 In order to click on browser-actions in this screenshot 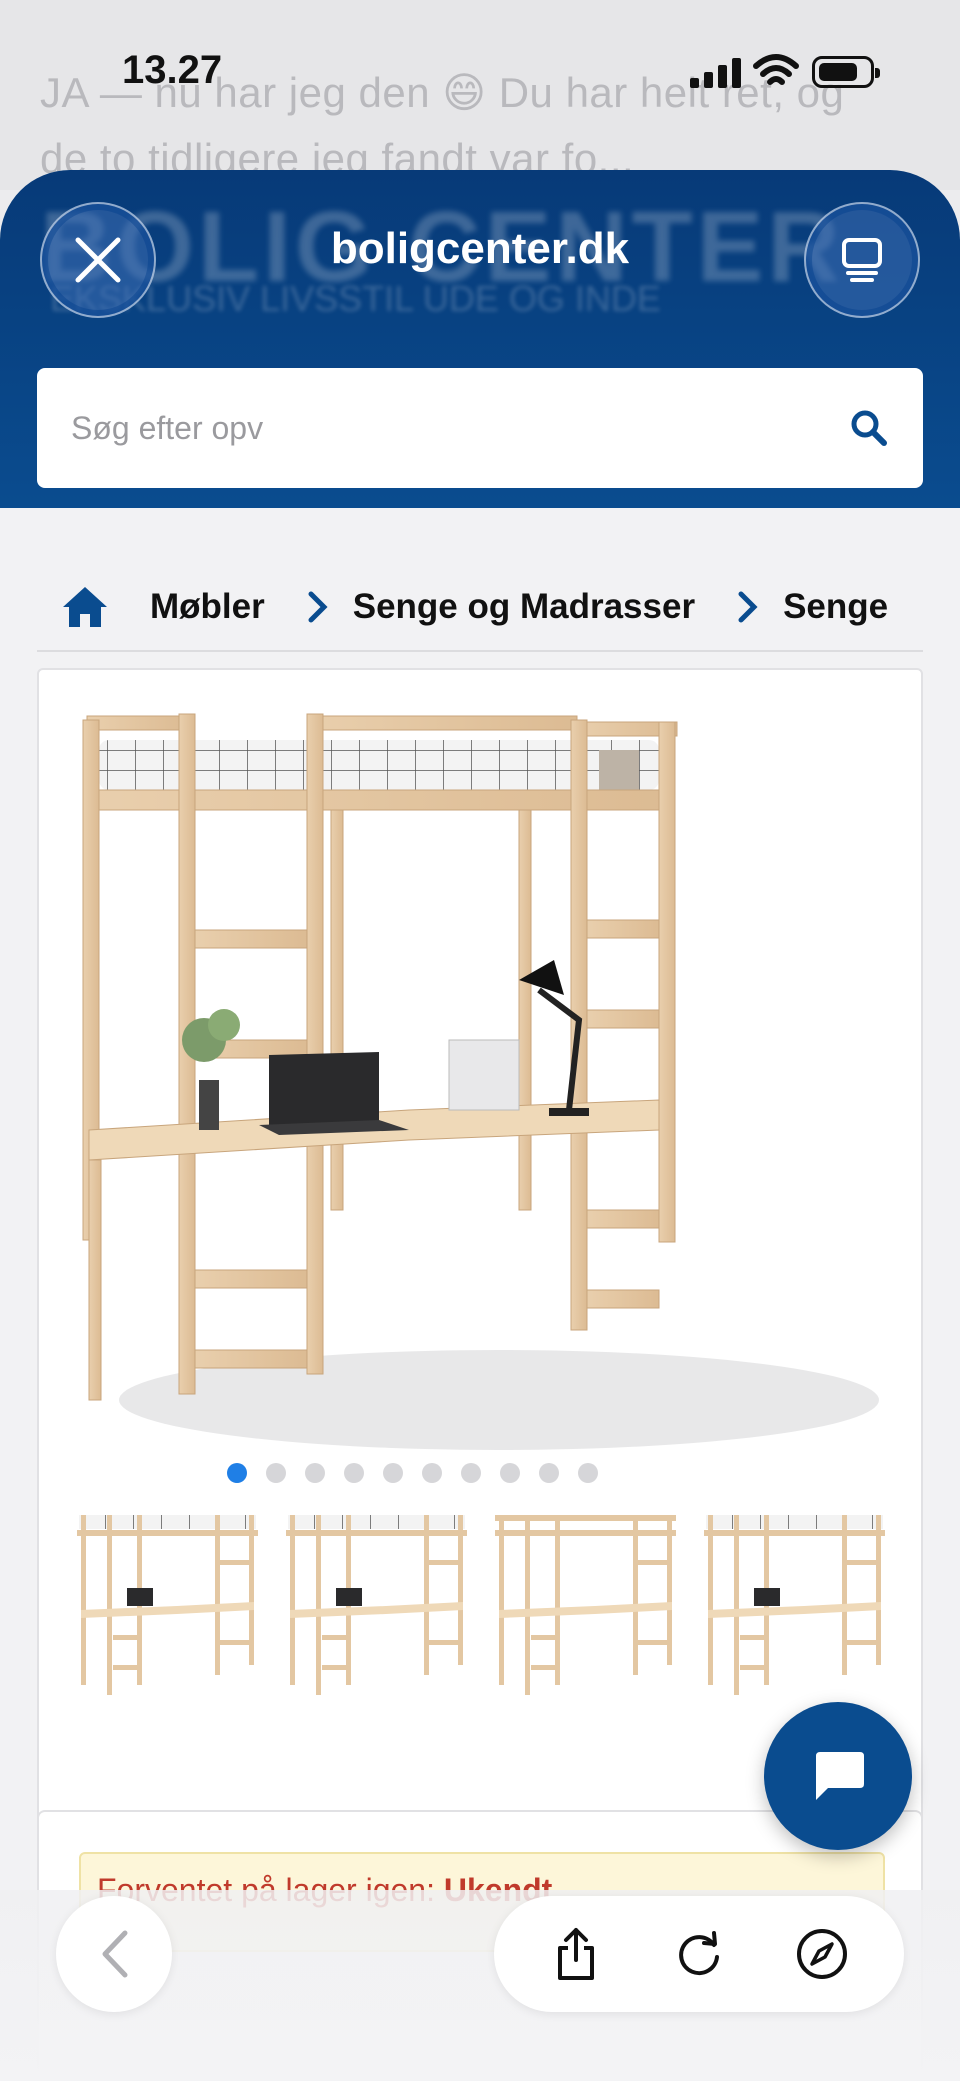, I will do `click(699, 1954)`.